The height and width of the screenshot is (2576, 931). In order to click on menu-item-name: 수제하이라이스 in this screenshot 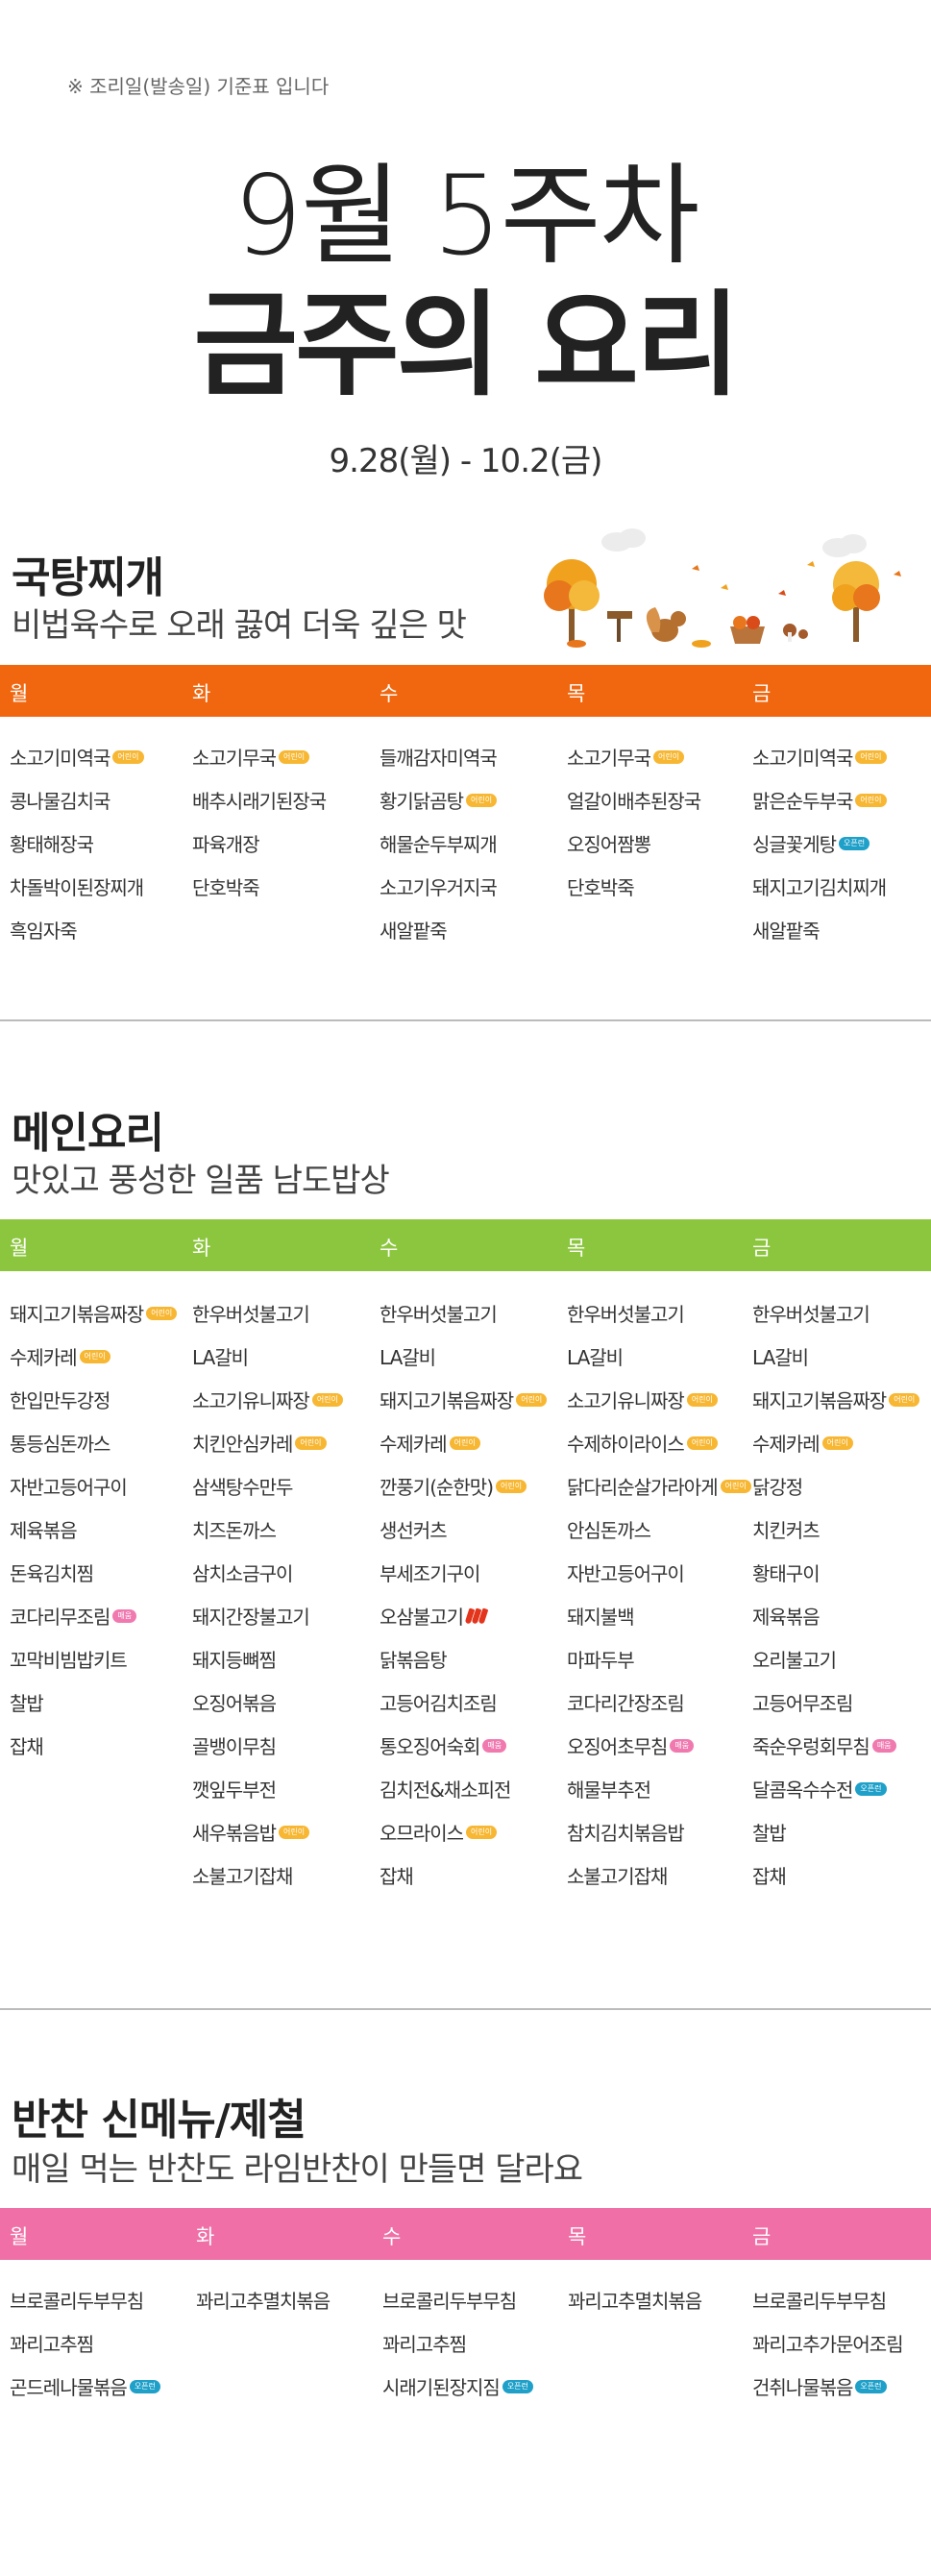, I will do `click(626, 1444)`.